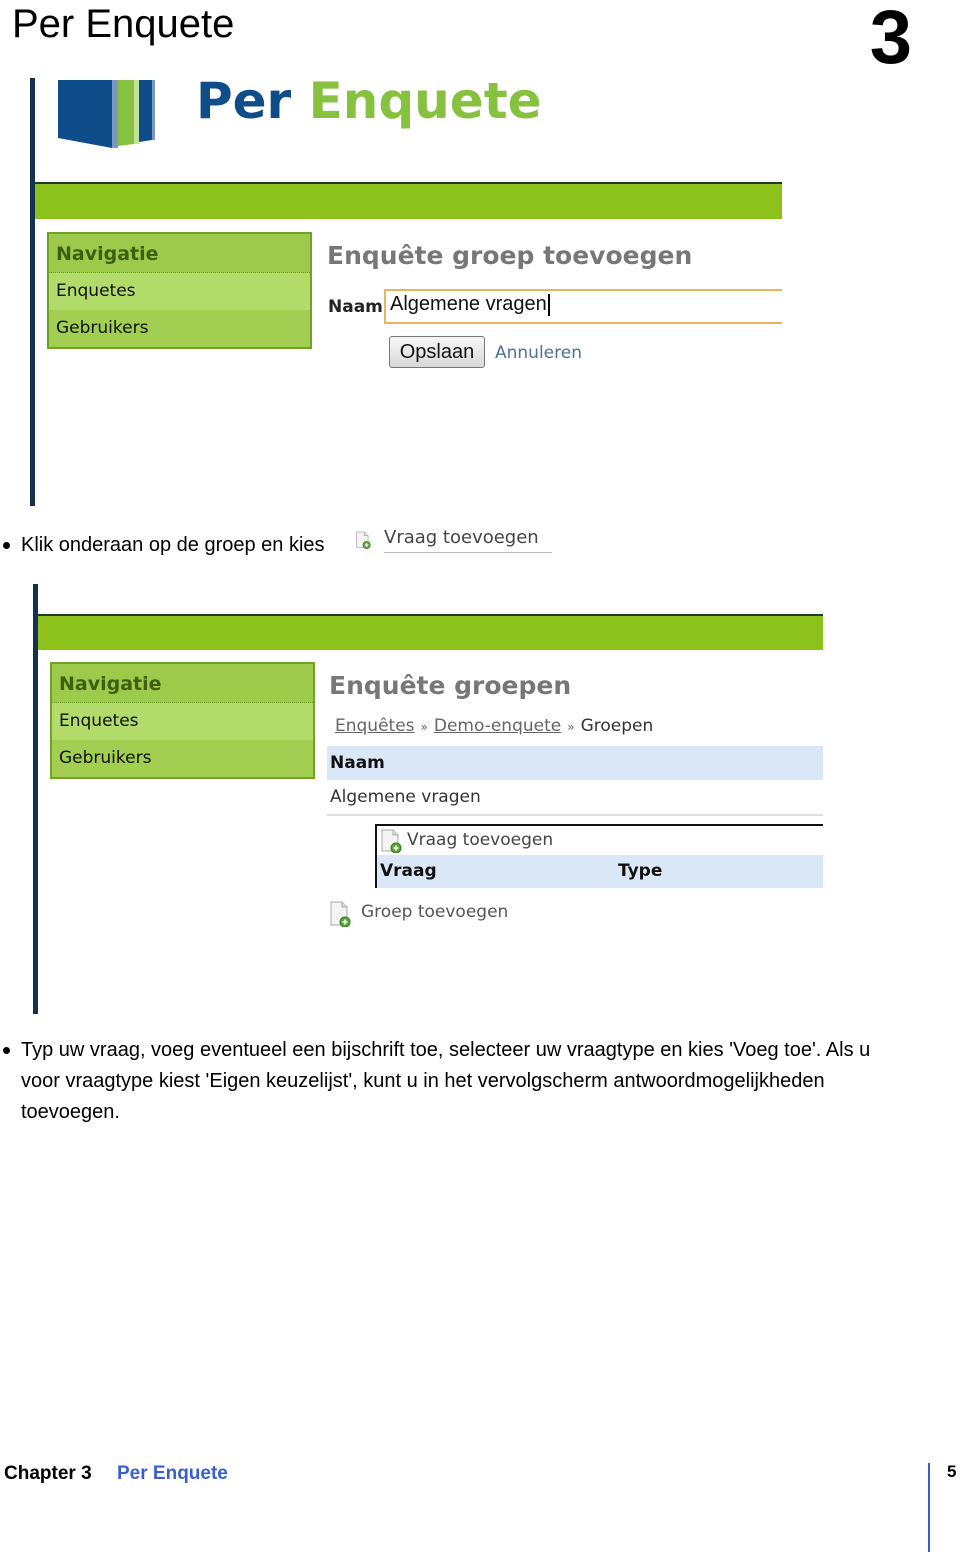 Image resolution: width=960 pixels, height=1552 pixels. What do you see at coordinates (929, 1507) in the screenshot?
I see `footer-divider` at bounding box center [929, 1507].